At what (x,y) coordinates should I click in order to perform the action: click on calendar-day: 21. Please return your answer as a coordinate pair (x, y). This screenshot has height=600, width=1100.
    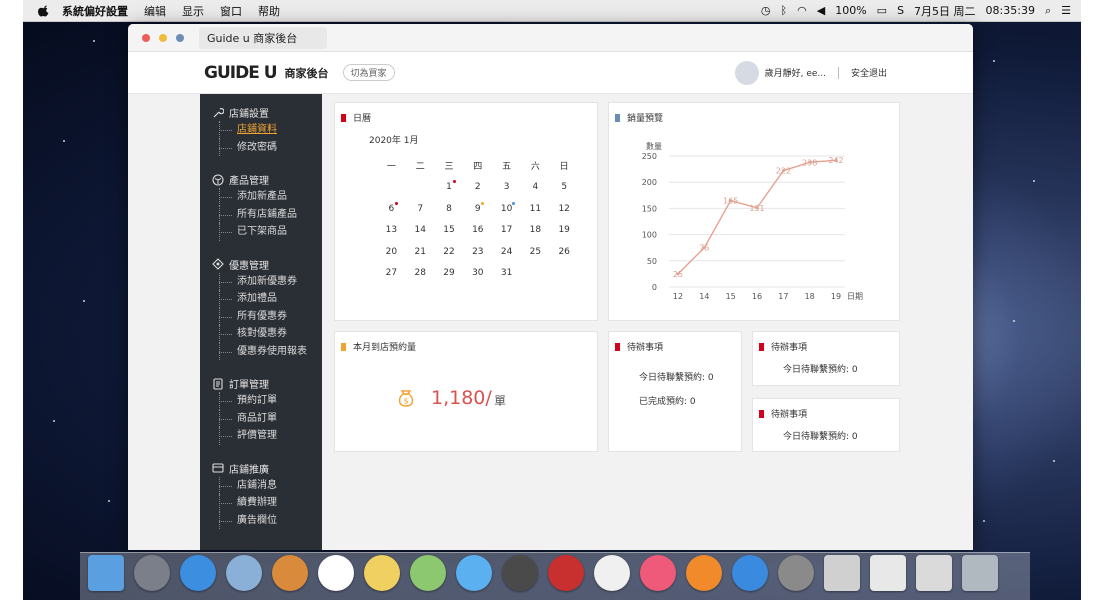
    Looking at the image, I should click on (420, 252).